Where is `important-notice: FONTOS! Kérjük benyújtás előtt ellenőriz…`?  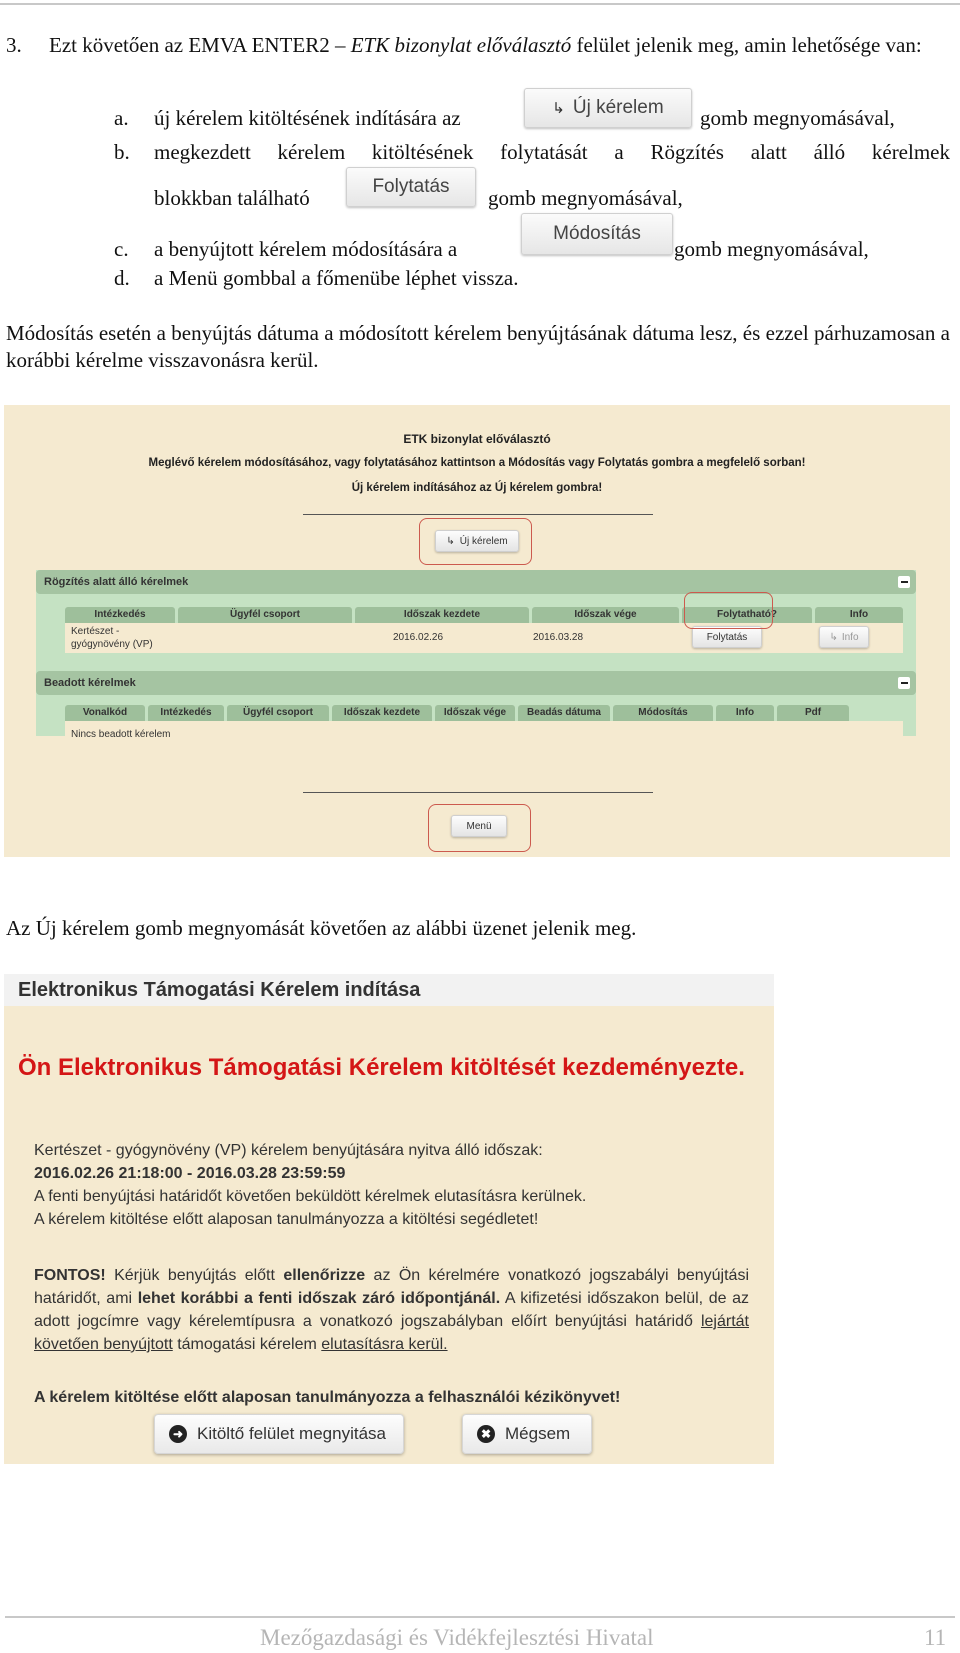
important-notice: FONTOS! Kérjük benyújtás előtt ellenőriz… is located at coordinates (391, 1310).